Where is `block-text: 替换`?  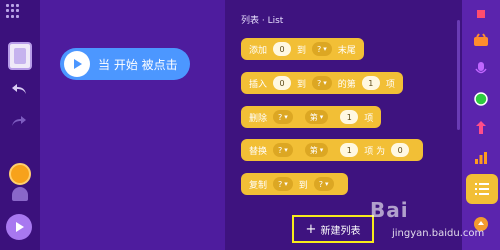
block-text: 替换 is located at coordinates (258, 151).